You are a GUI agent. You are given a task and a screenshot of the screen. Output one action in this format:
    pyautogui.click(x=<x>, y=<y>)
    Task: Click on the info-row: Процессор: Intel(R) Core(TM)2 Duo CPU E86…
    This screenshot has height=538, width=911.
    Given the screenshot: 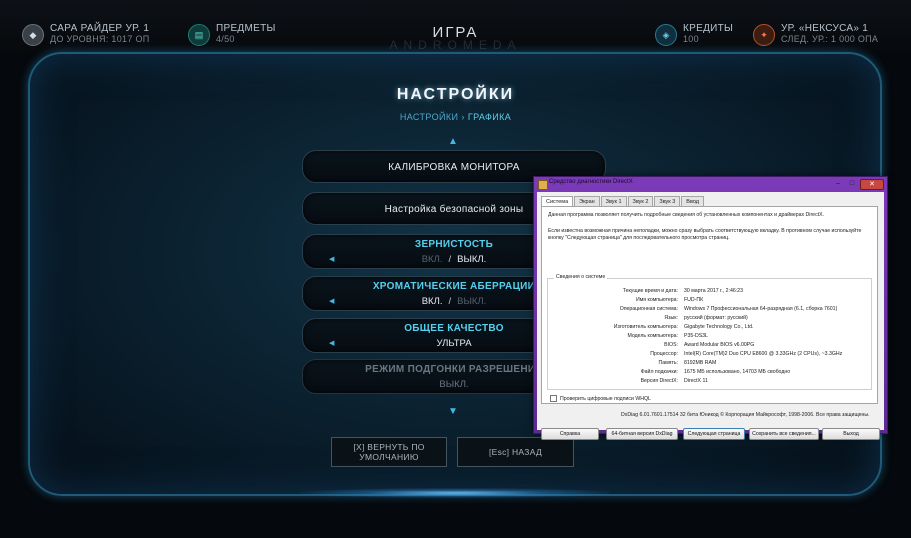 What is the action you would take?
    pyautogui.click(x=746, y=354)
    